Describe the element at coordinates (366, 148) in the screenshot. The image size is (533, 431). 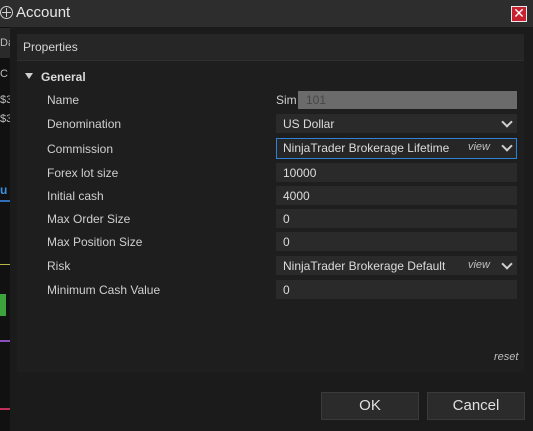
I see `commission-value: NinjaTrader Brokerage Lifetime` at that location.